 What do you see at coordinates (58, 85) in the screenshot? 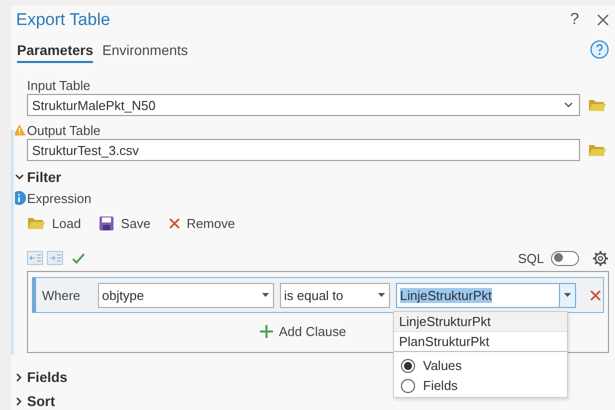
I see `field-label: Input Table` at bounding box center [58, 85].